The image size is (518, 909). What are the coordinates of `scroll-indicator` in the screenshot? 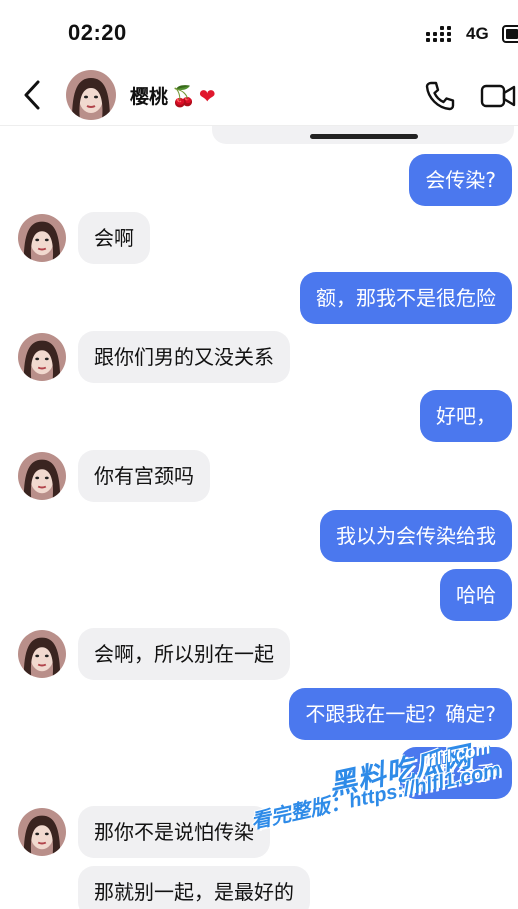 It's located at (364, 136).